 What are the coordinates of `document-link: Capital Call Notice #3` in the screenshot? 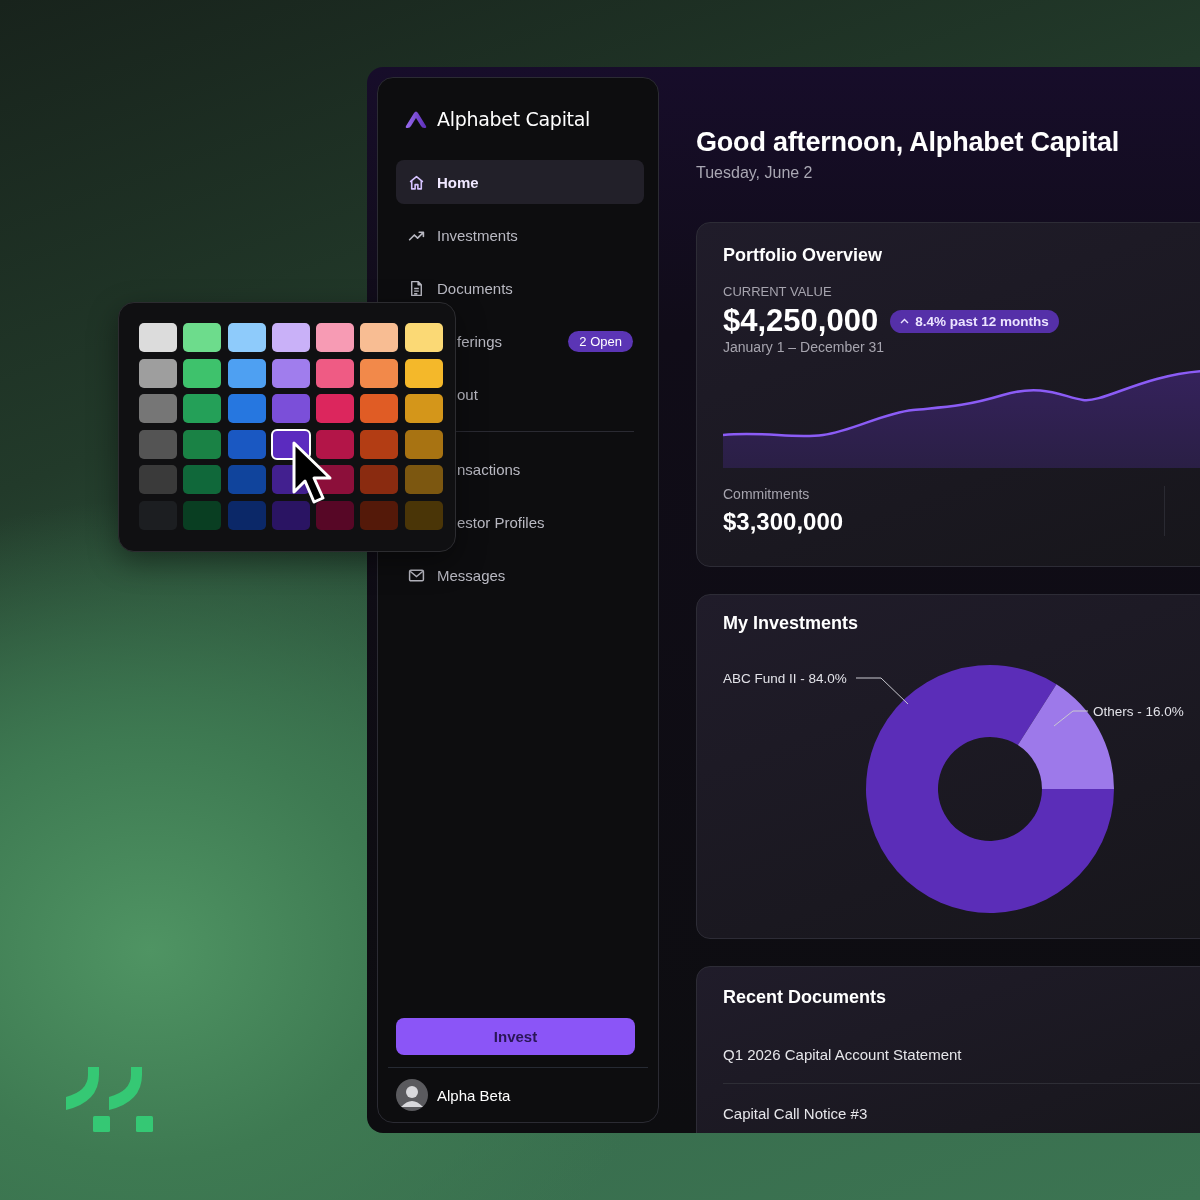 It's located at (961, 1113).